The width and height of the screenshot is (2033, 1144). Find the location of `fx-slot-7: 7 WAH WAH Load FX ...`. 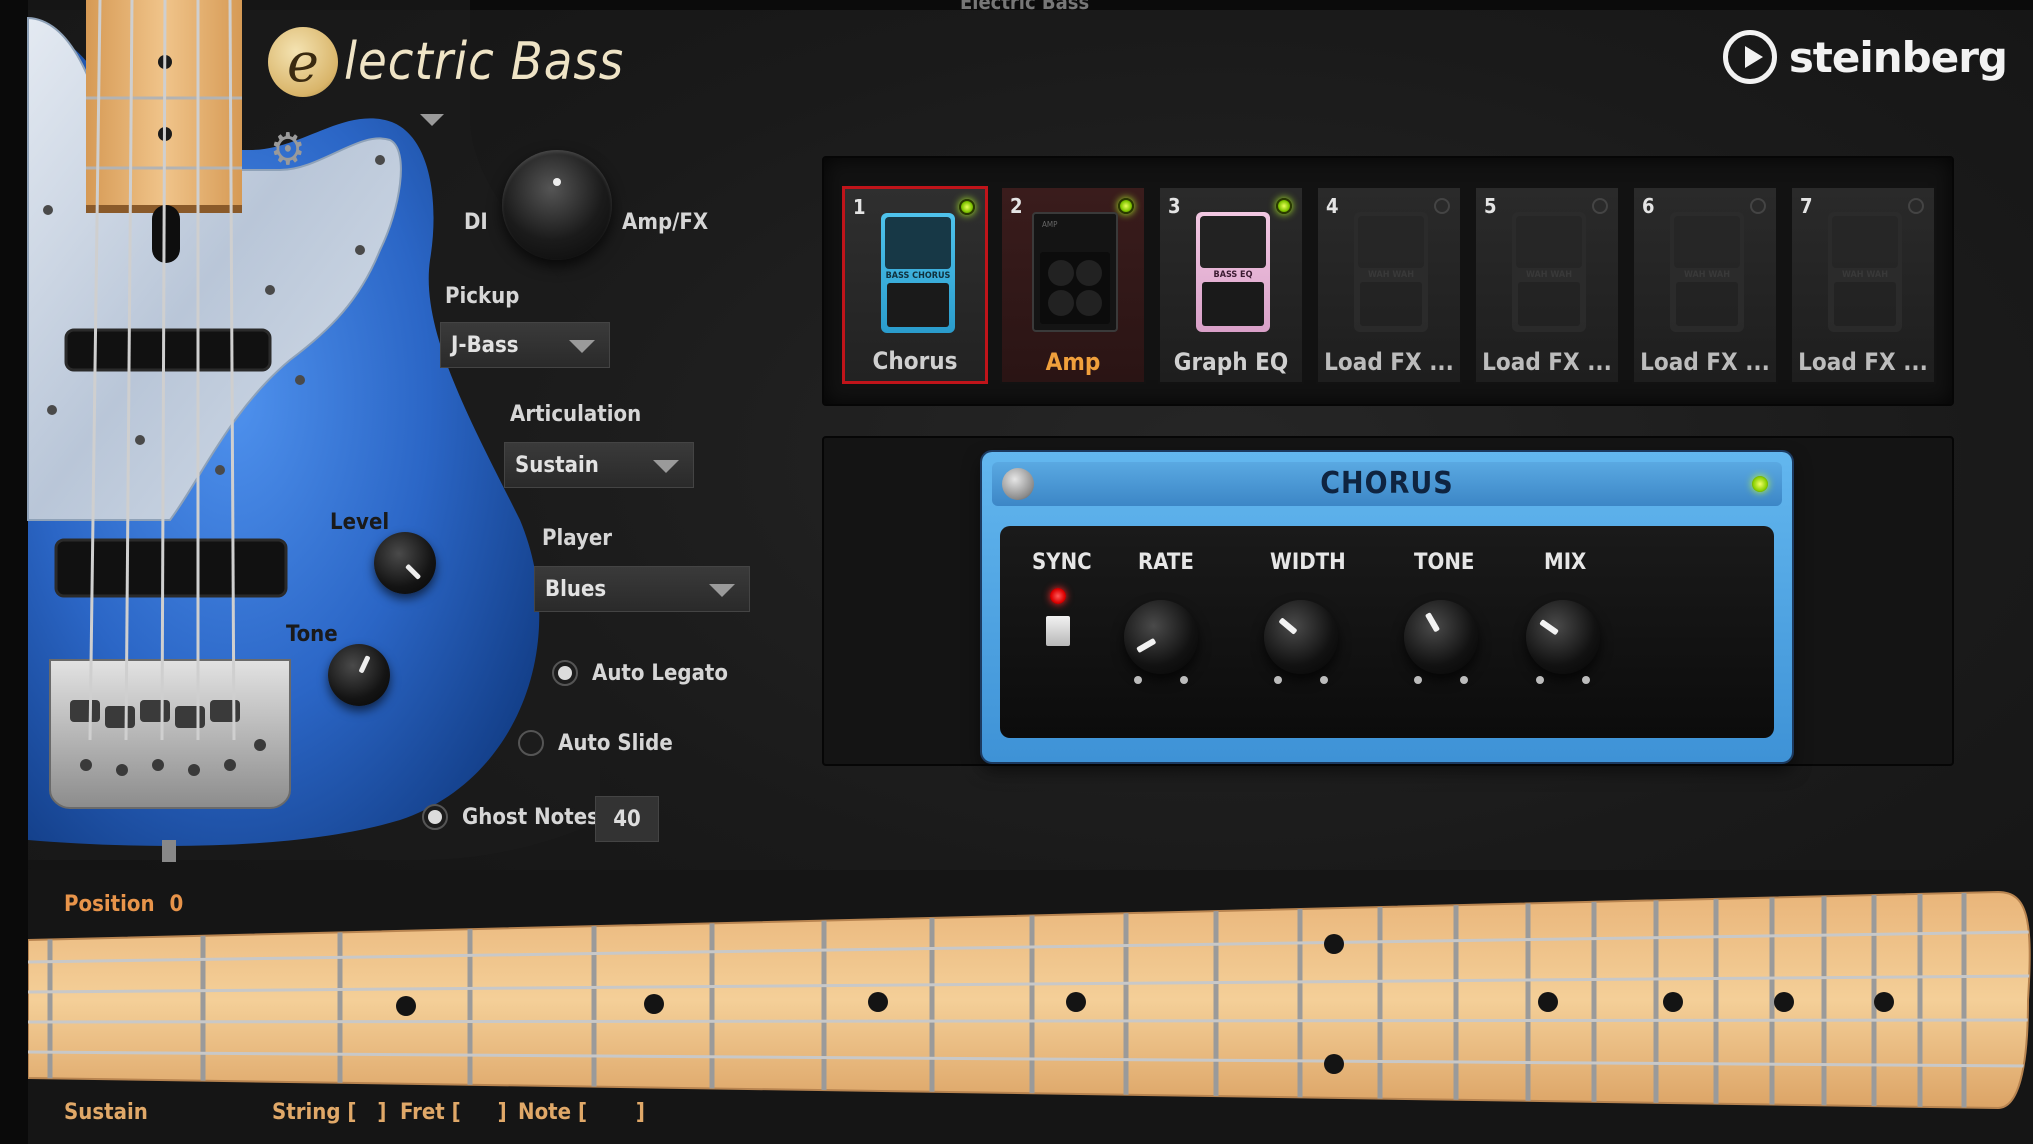

fx-slot-7: 7 WAH WAH Load FX ... is located at coordinates (1863, 285).